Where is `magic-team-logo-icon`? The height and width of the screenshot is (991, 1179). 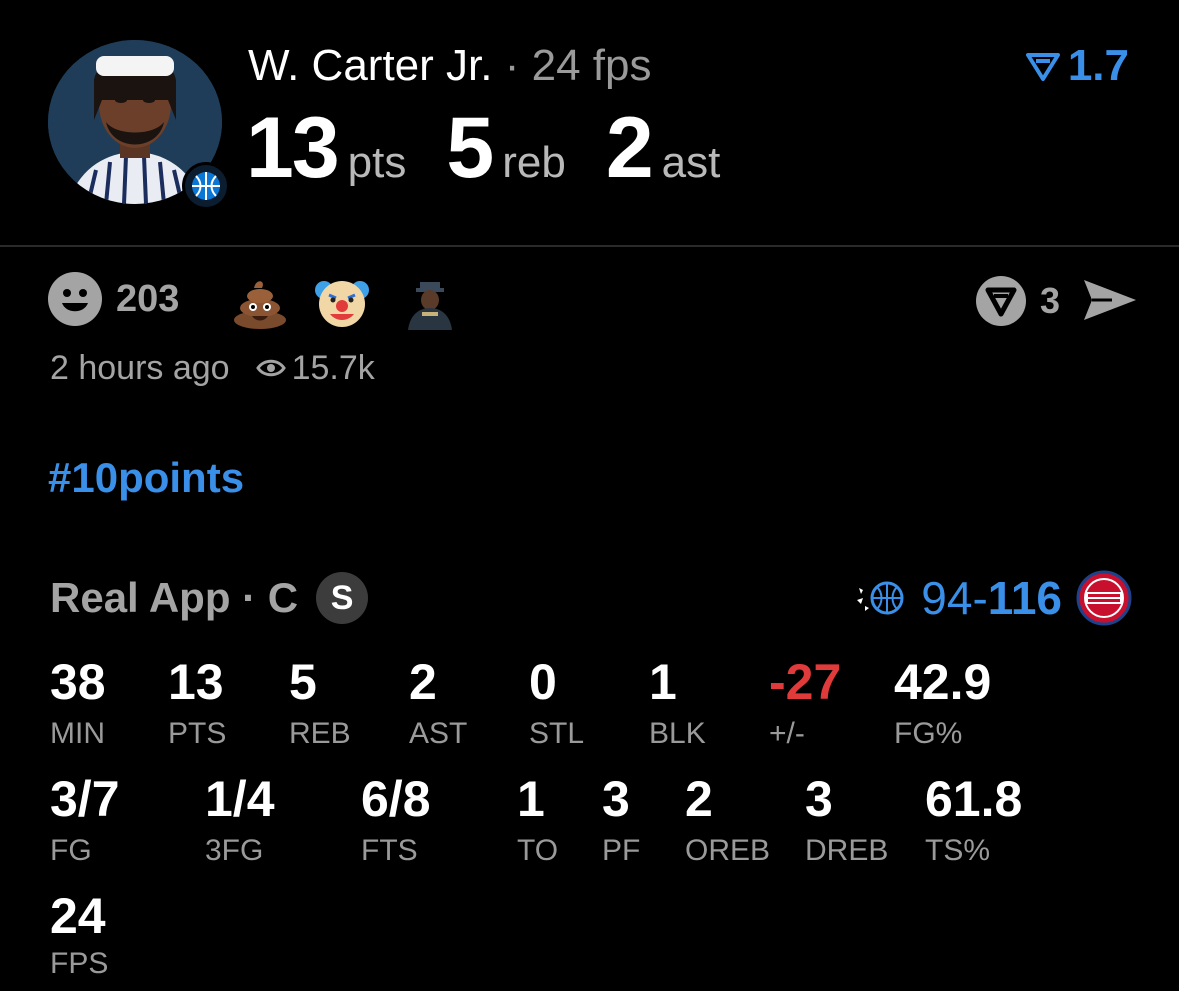
magic-team-logo-icon is located at coordinates (206, 186).